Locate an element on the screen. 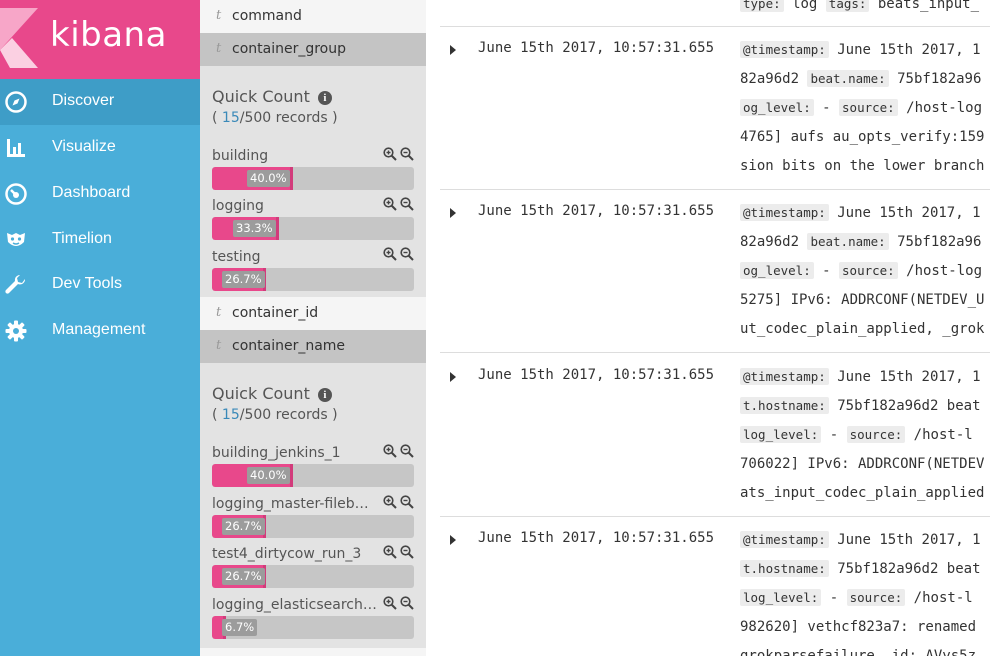  value-name: building_jenkins_1 is located at coordinates (276, 453).